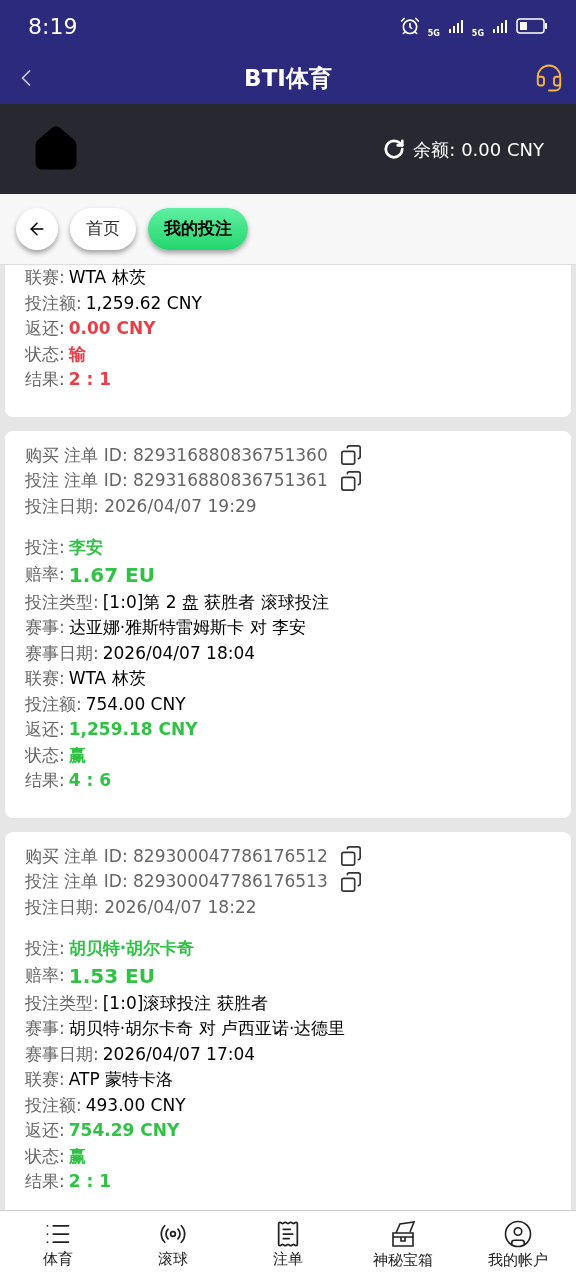  Describe the element at coordinates (121, 1079) in the screenshot. I see `field-value: ATP 蒙特卡洛` at that location.